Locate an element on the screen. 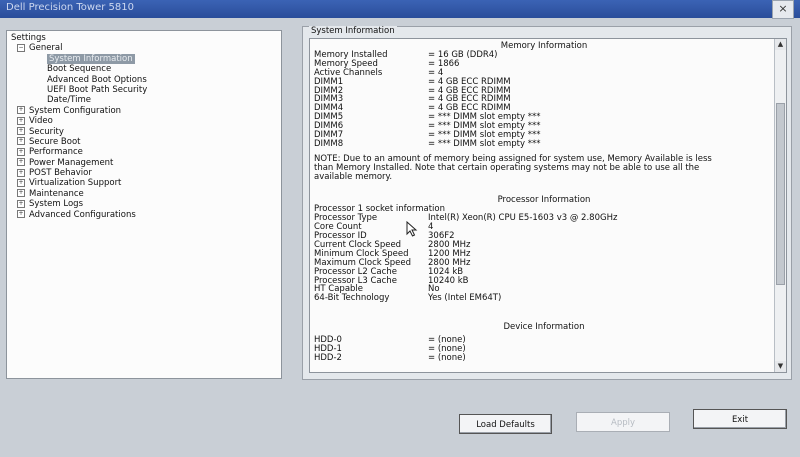 This screenshot has height=457, width=800. device-information-heading: Device Information is located at coordinates (544, 327).